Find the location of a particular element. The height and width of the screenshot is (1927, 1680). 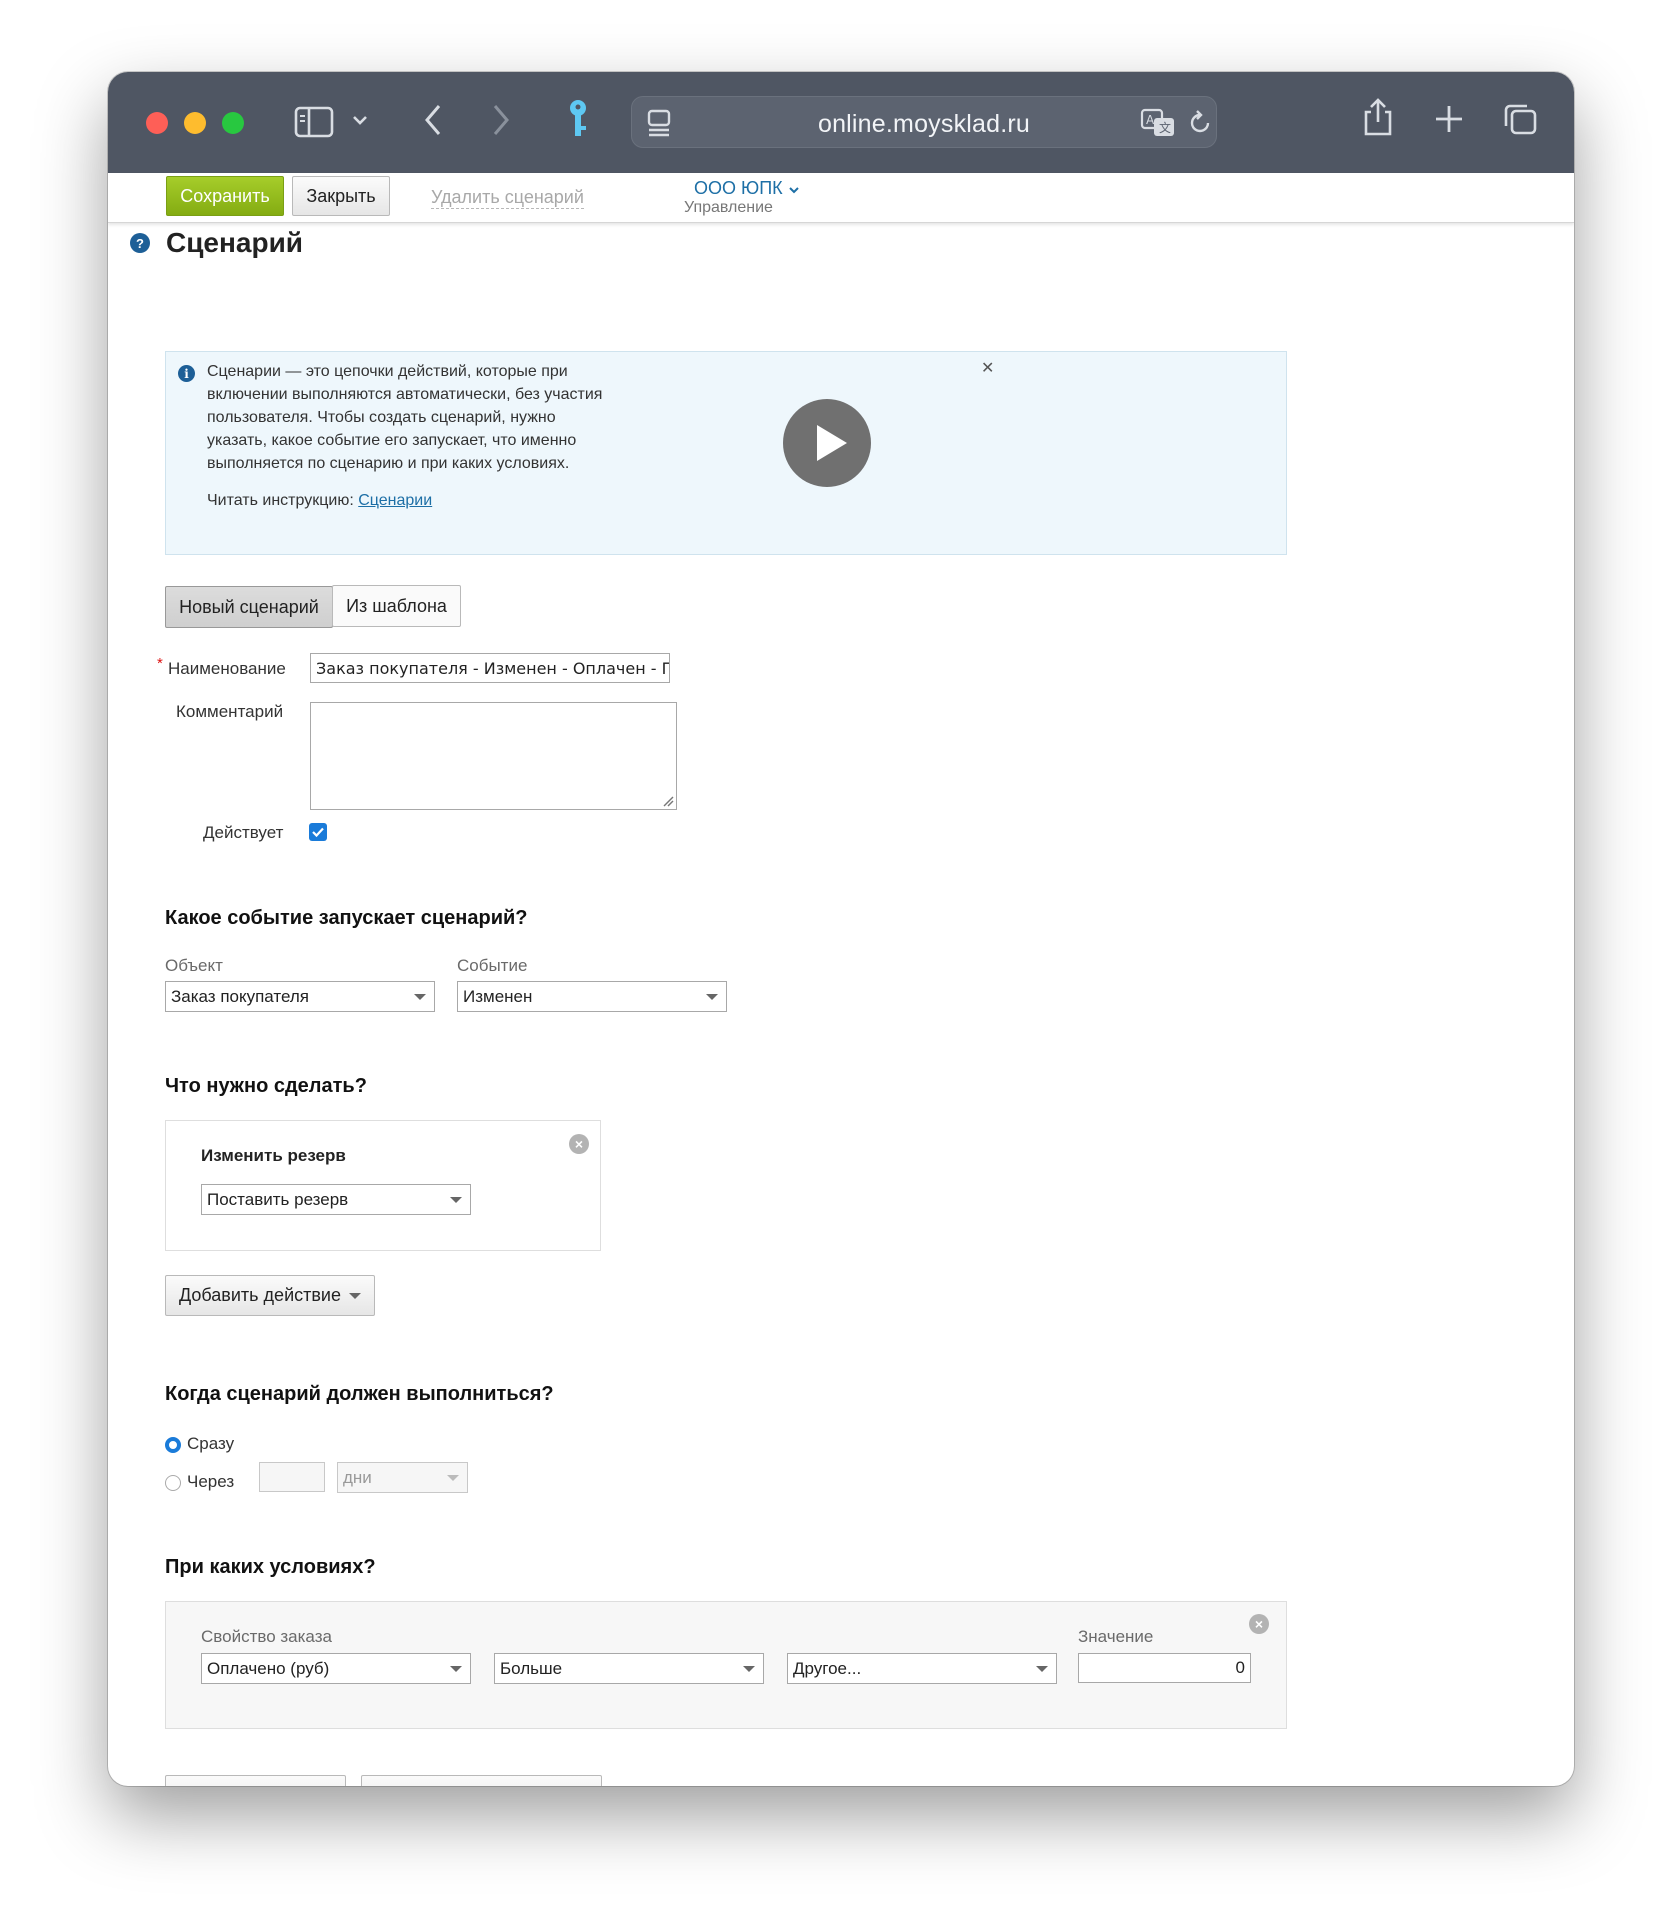

zoom-window-button is located at coordinates (233, 123).